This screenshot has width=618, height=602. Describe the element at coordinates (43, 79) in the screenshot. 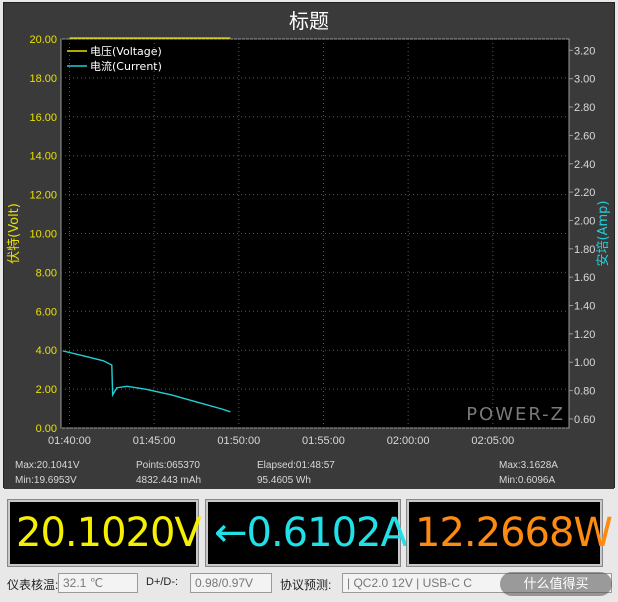

I see `y-left-tick-label: 18.00` at that location.